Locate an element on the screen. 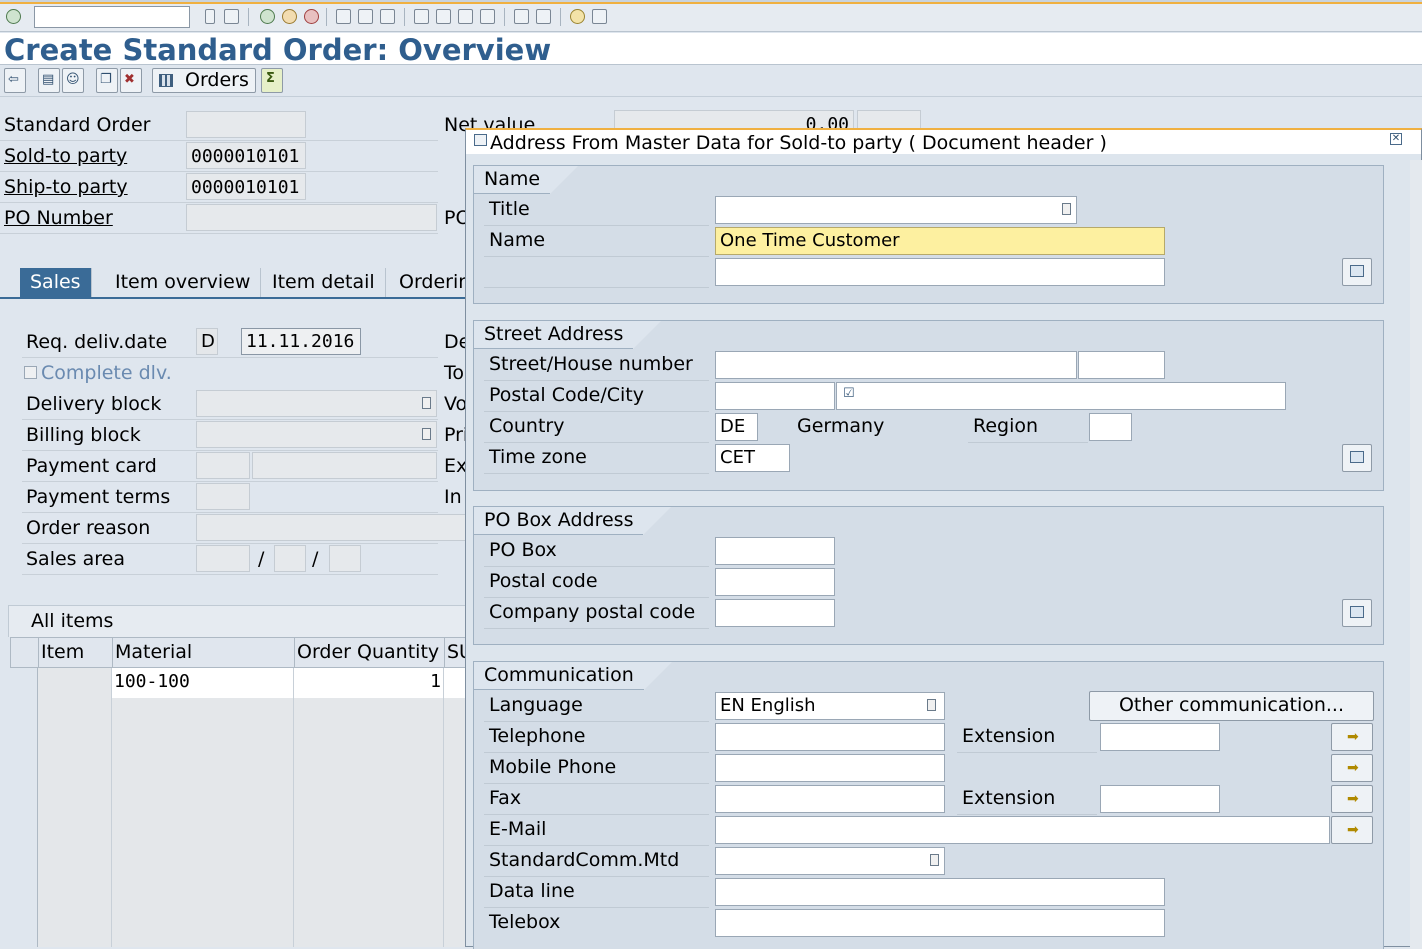 Image resolution: width=1422 pixels, height=949 pixels. po-number-label: PO Number is located at coordinates (58, 218).